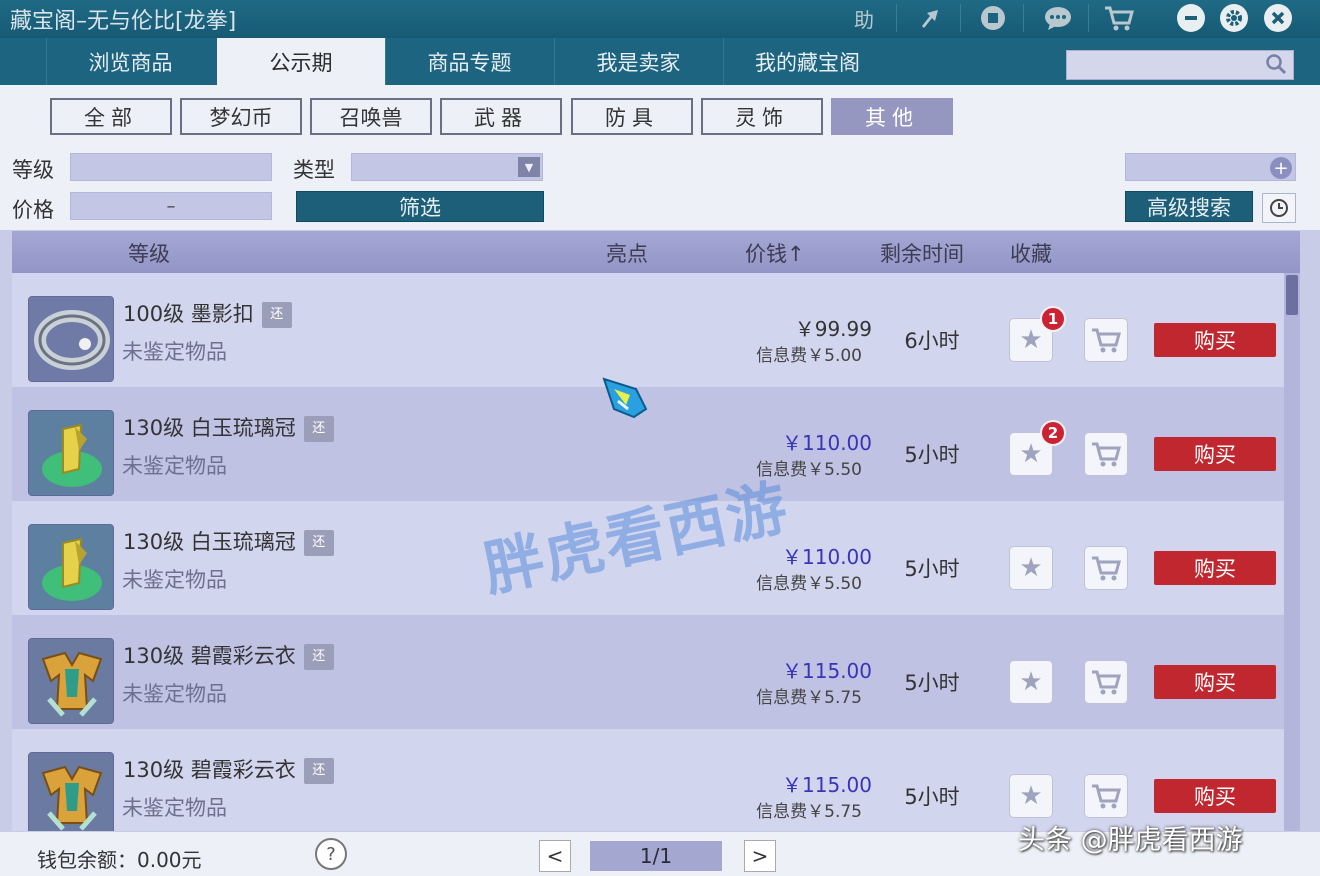  I want to click on help-tool-button: 助, so click(864, 18).